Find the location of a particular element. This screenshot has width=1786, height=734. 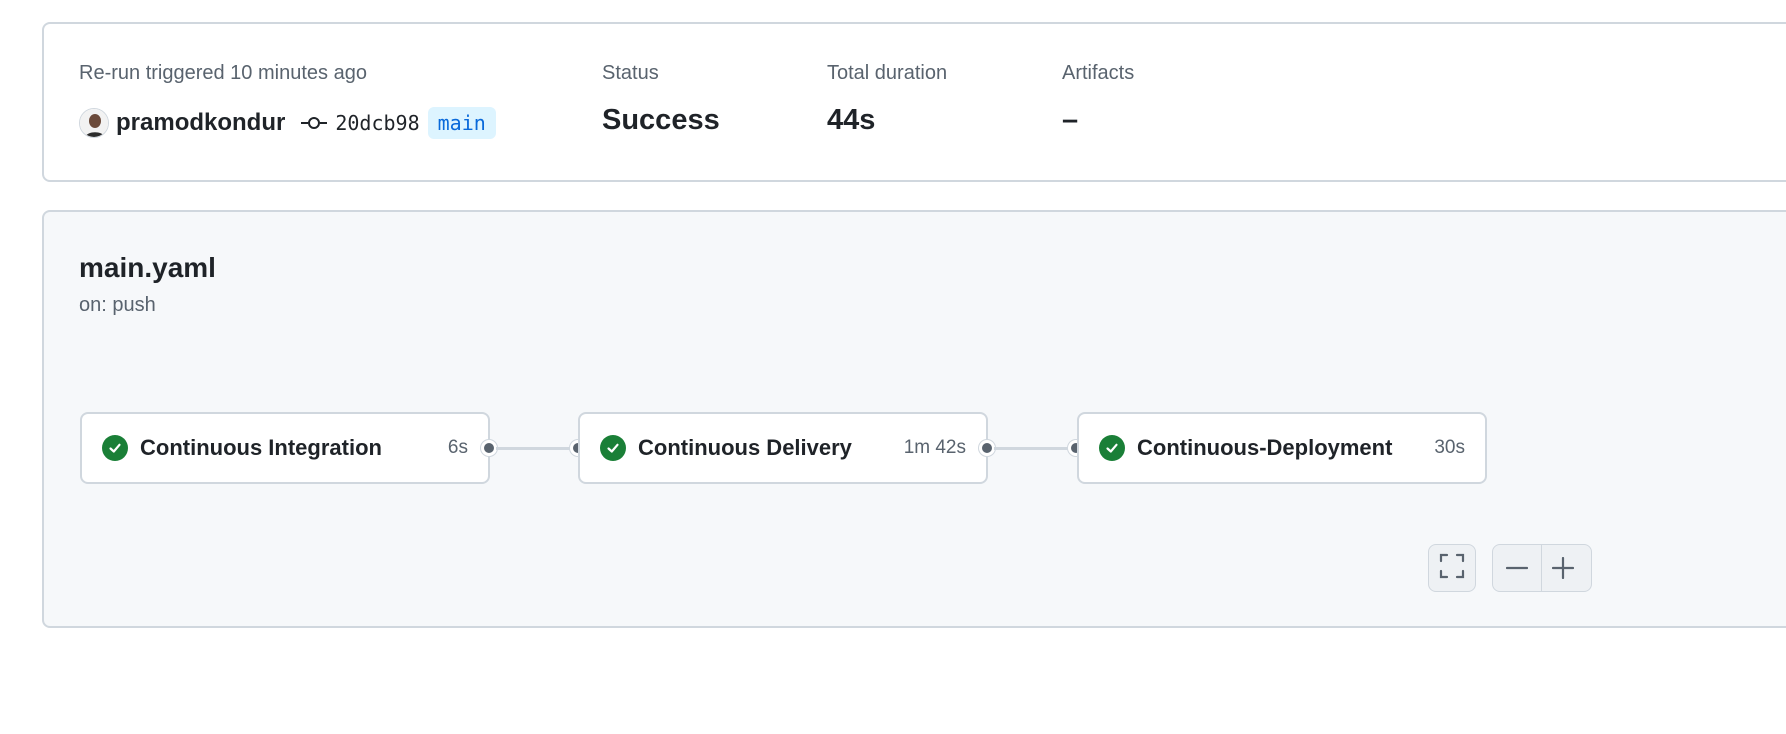

zoom-controls is located at coordinates (1542, 568).